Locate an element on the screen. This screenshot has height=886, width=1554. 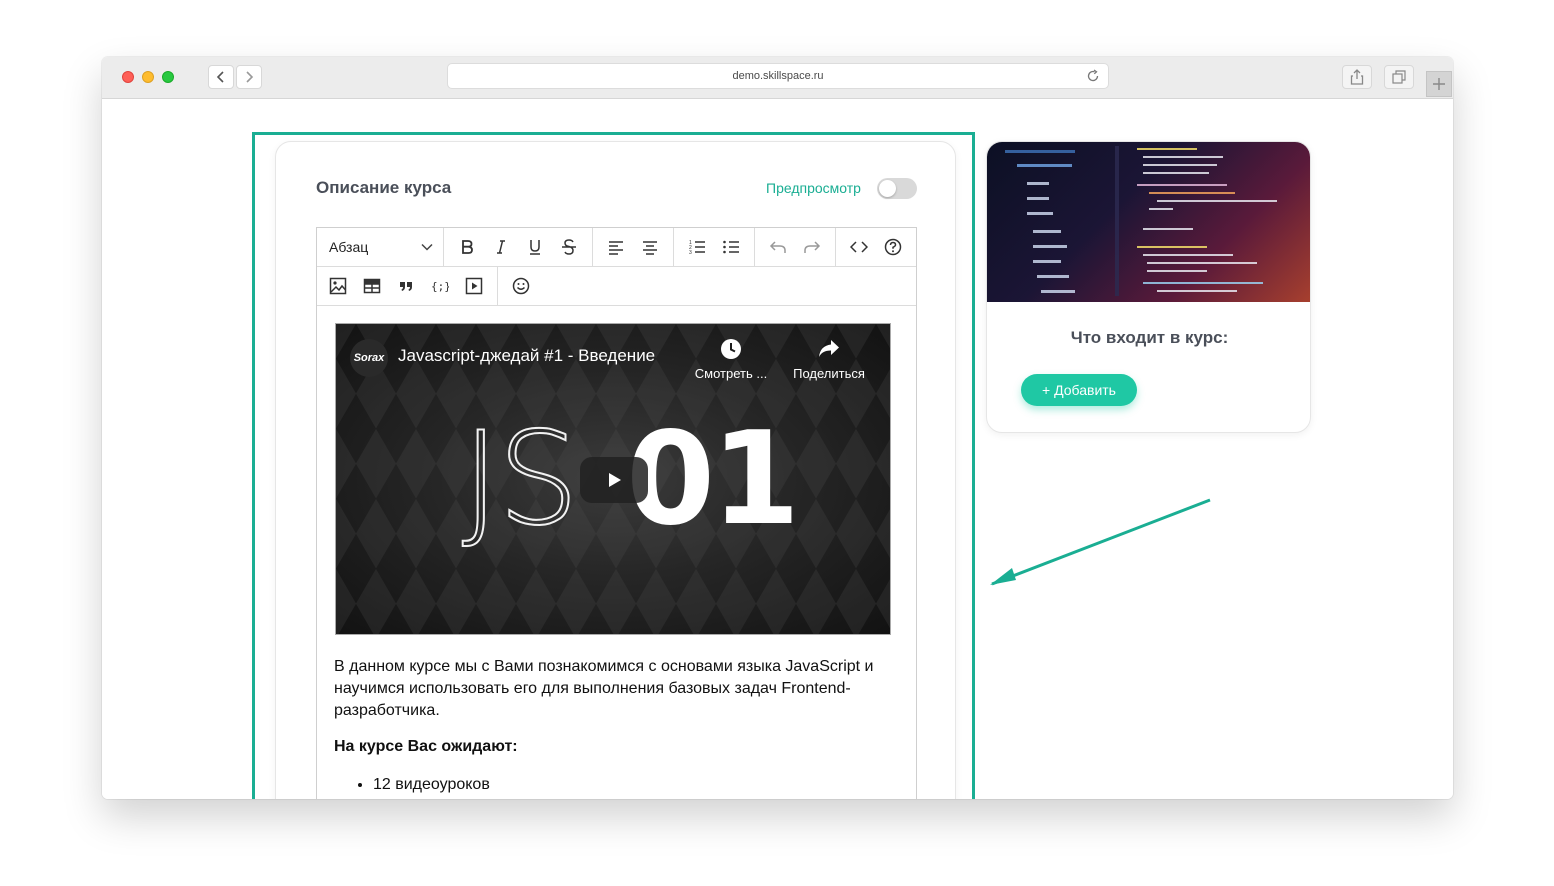
emoji-icon is located at coordinates (521, 286).